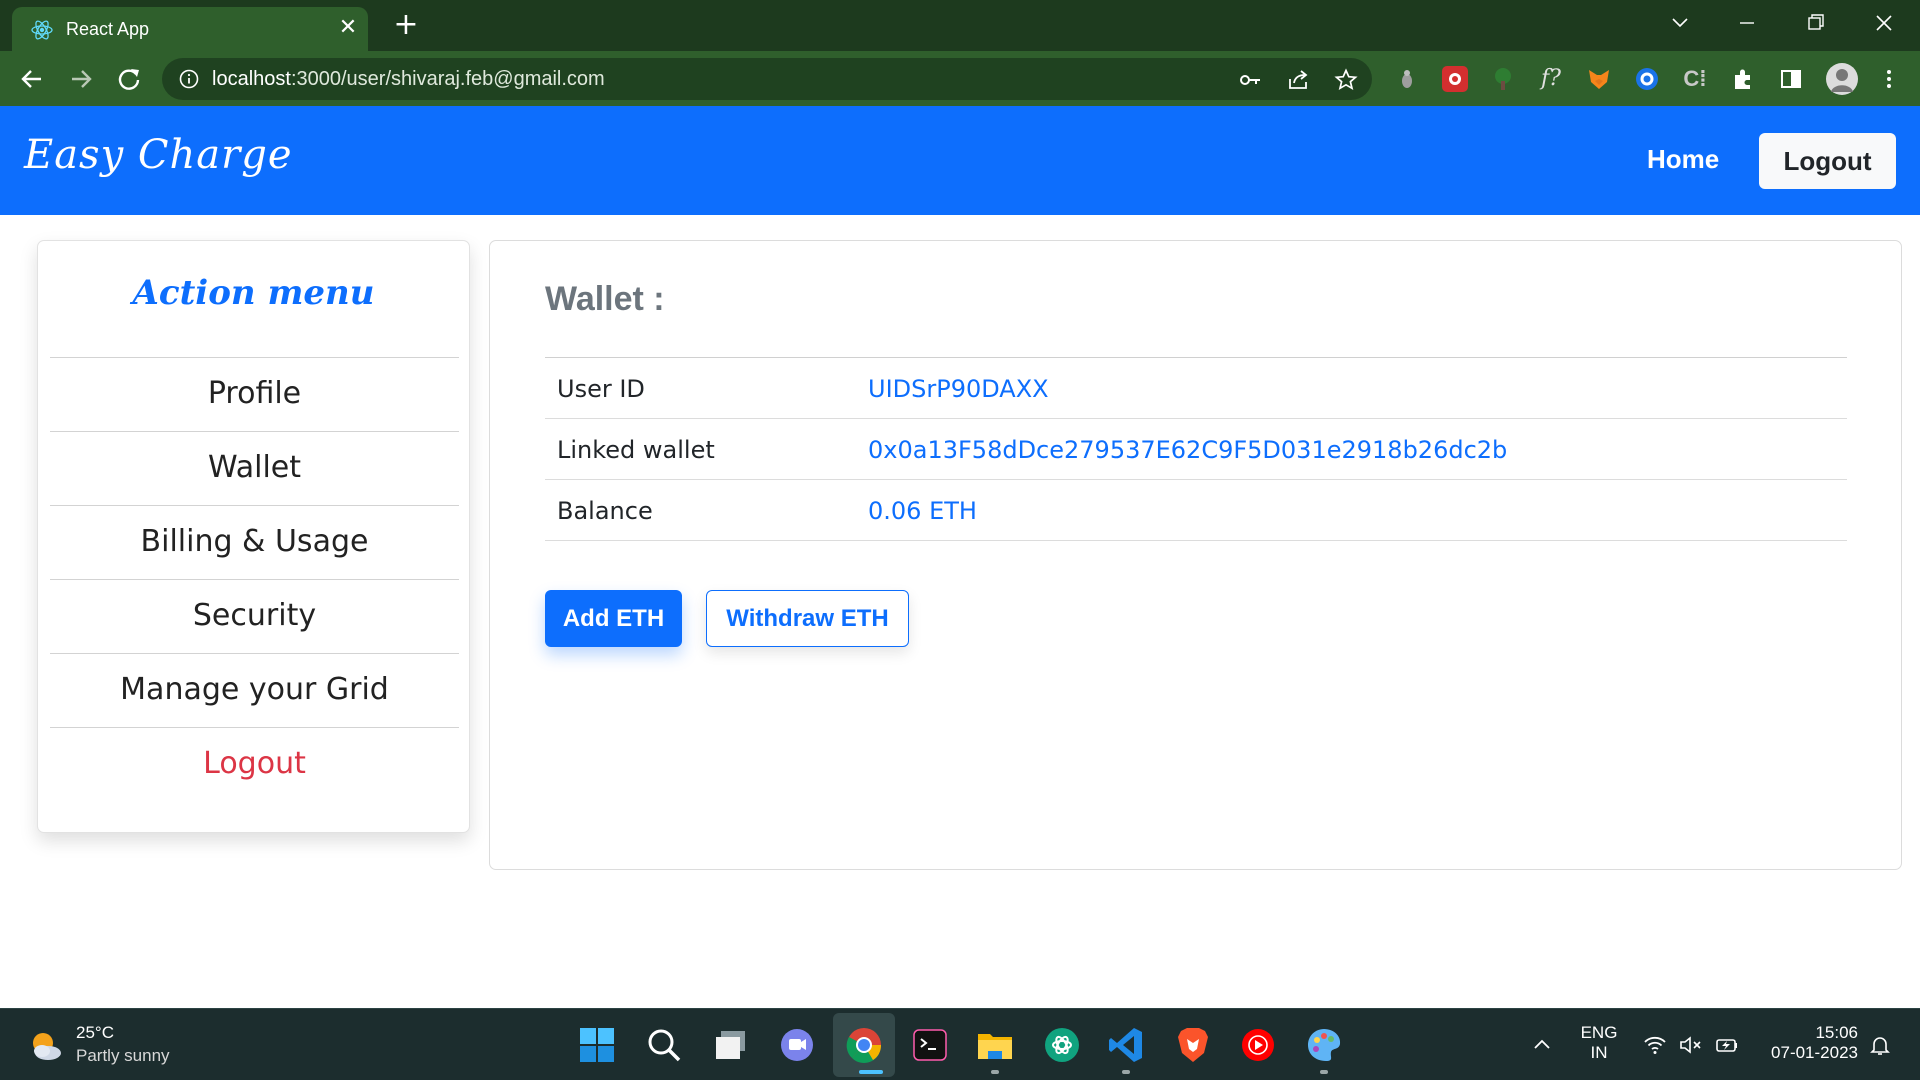 The width and height of the screenshot is (1920, 1080). Describe the element at coordinates (864, 1045) in the screenshot. I see `chrome-icon` at that location.